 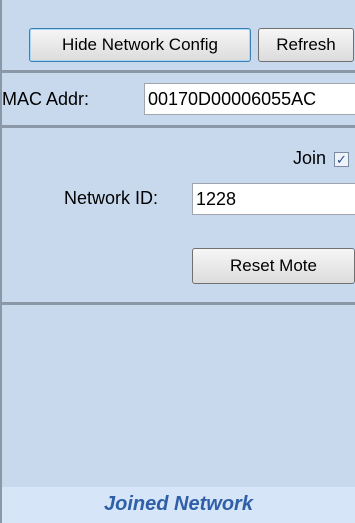 What do you see at coordinates (249, 99) in the screenshot?
I see `mac-addr-field: 00170D00006055AC` at bounding box center [249, 99].